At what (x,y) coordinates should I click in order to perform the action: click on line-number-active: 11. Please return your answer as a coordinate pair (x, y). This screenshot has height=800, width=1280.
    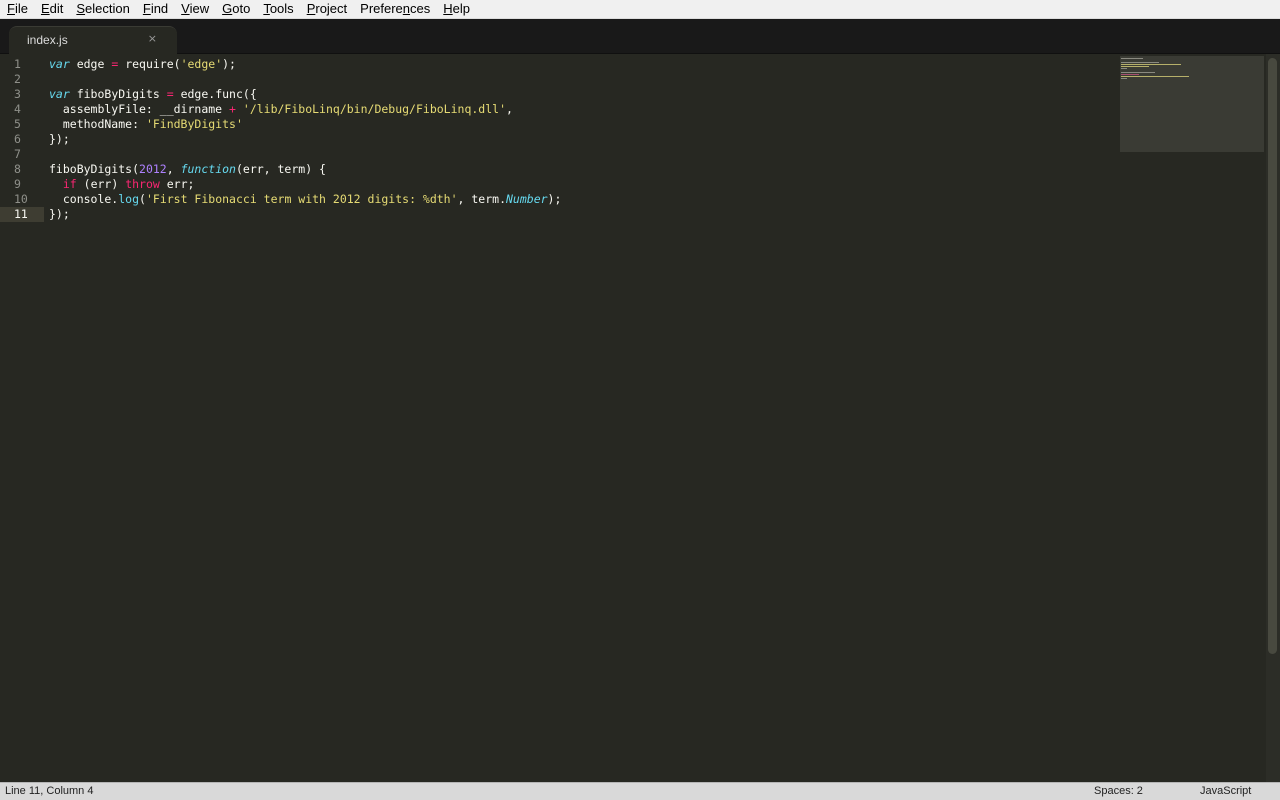
    Looking at the image, I should click on (22, 214).